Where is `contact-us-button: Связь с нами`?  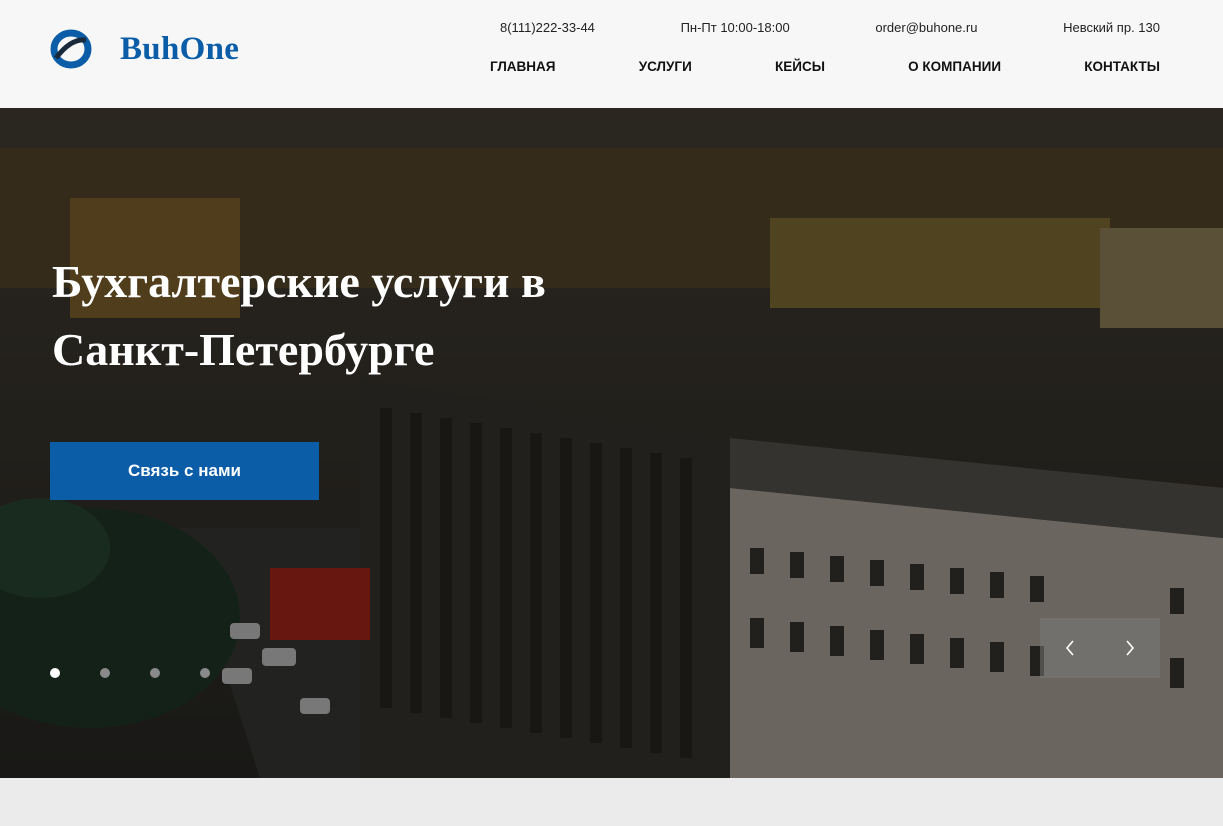
contact-us-button: Связь с нами is located at coordinates (184, 471).